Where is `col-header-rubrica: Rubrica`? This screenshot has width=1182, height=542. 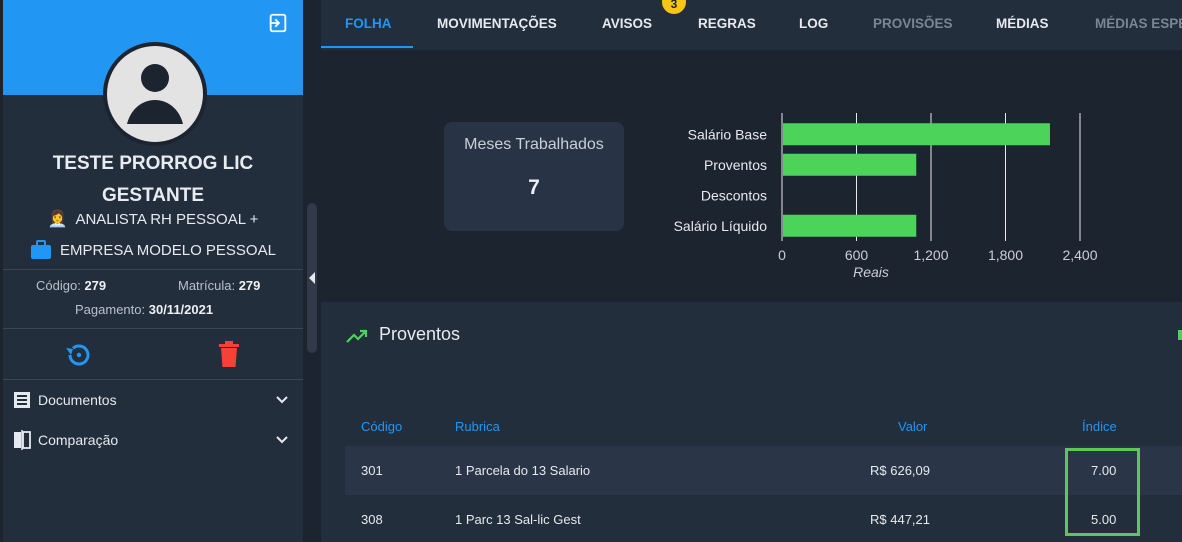 col-header-rubrica: Rubrica is located at coordinates (477, 426).